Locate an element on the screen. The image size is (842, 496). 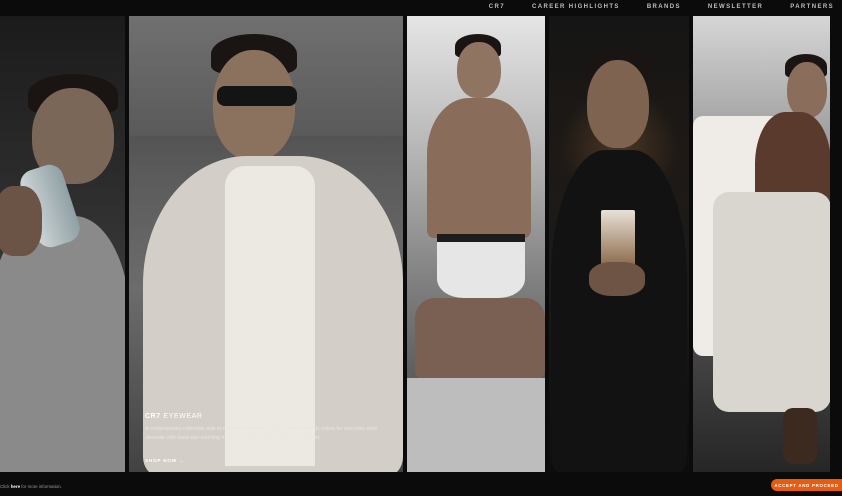
brand-panel-water is located at coordinates (62, 244).